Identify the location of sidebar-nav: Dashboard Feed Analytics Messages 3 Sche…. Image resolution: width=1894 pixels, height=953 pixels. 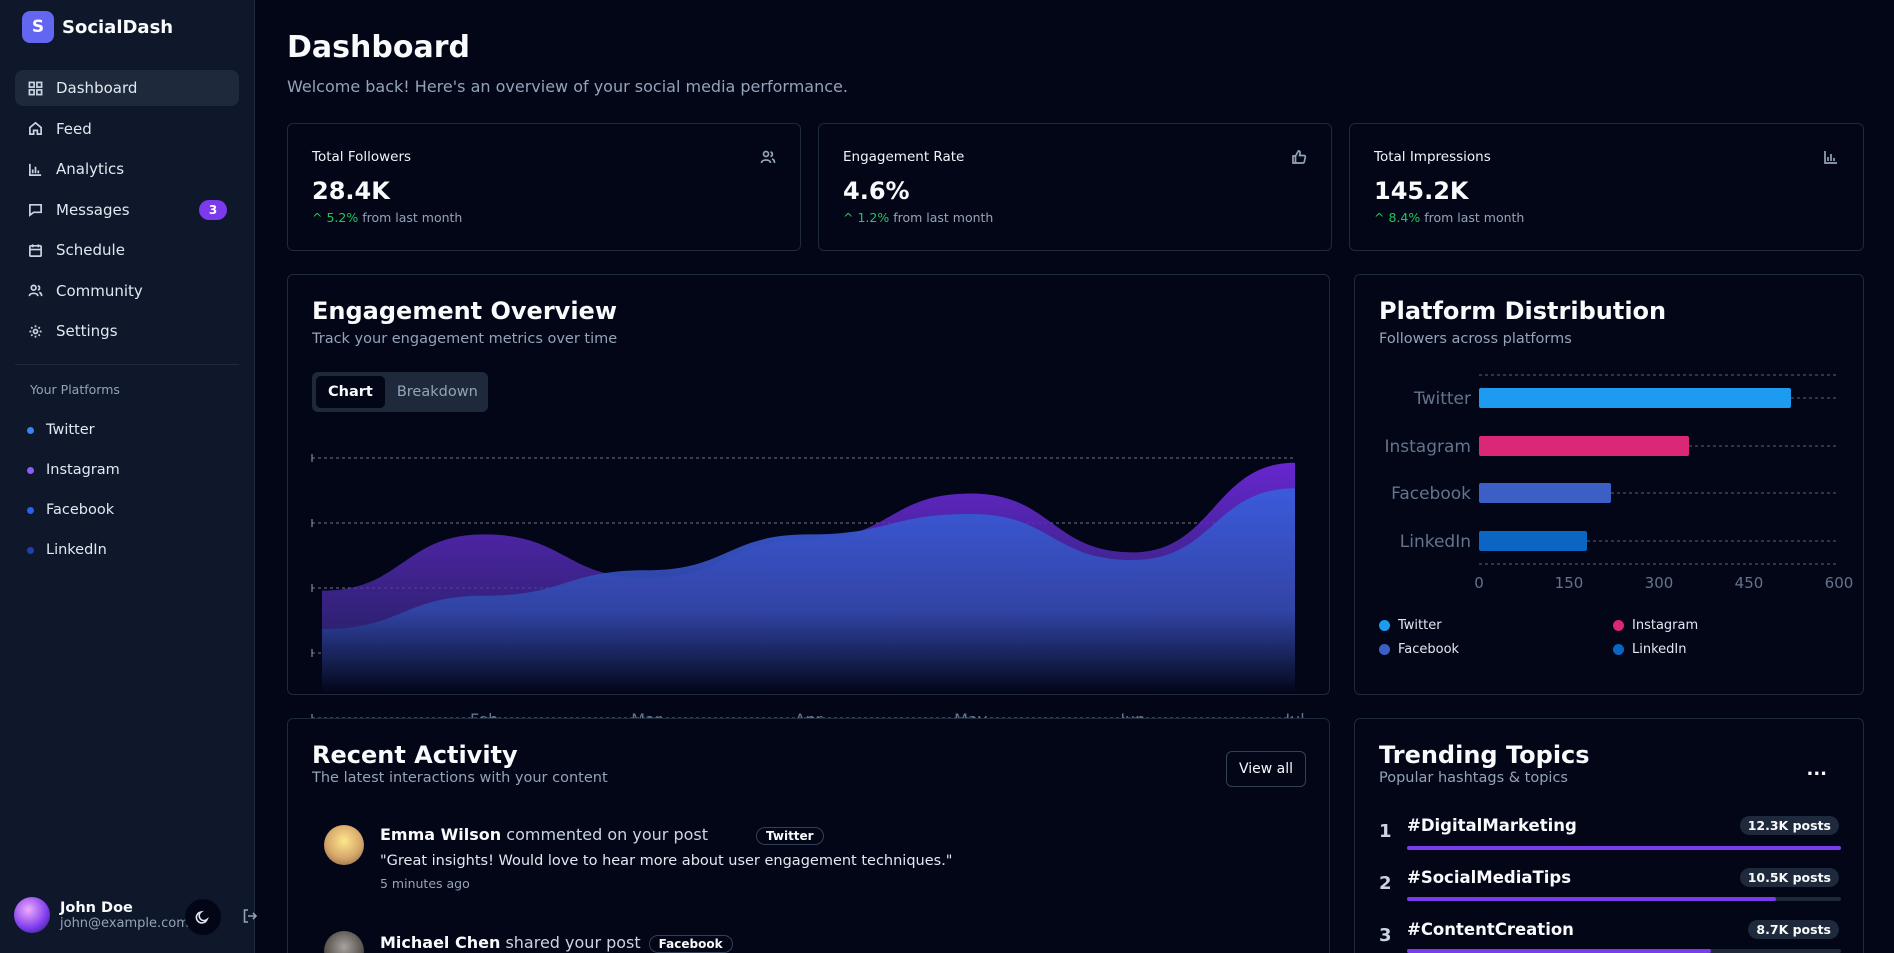
(127, 212).